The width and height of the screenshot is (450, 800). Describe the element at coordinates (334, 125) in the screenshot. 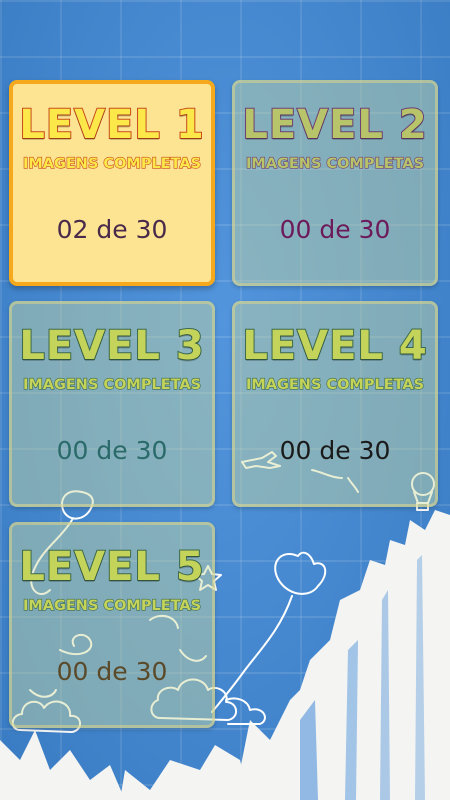

I see `level-title: LEVEL 2` at that location.